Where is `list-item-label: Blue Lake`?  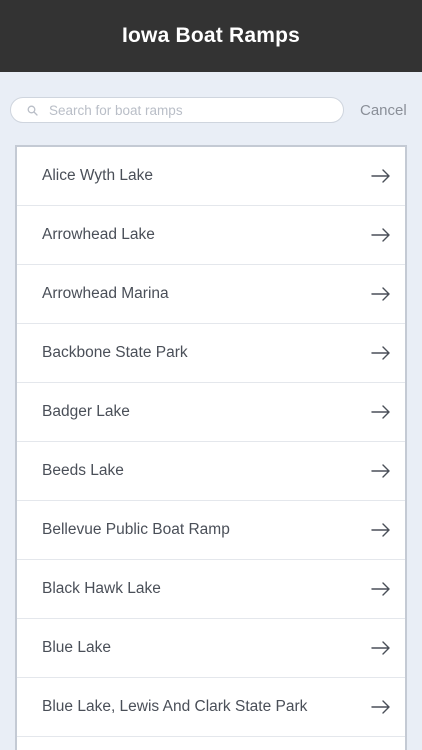
list-item-label: Blue Lake is located at coordinates (76, 647).